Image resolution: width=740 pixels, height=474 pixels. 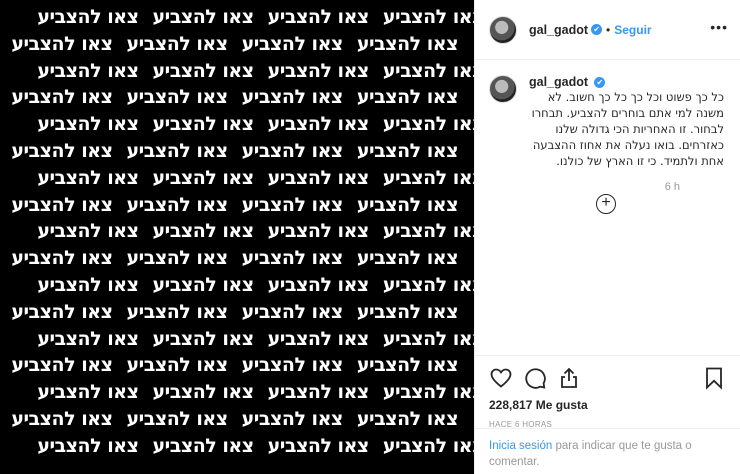 I want to click on follow-button: Seguir, so click(x=632, y=30).